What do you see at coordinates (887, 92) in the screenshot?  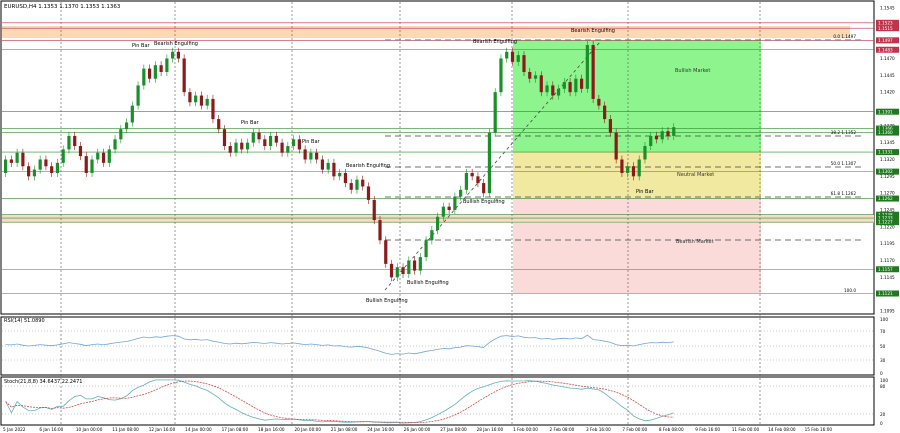 I see `price-tick: 1.1420` at bounding box center [887, 92].